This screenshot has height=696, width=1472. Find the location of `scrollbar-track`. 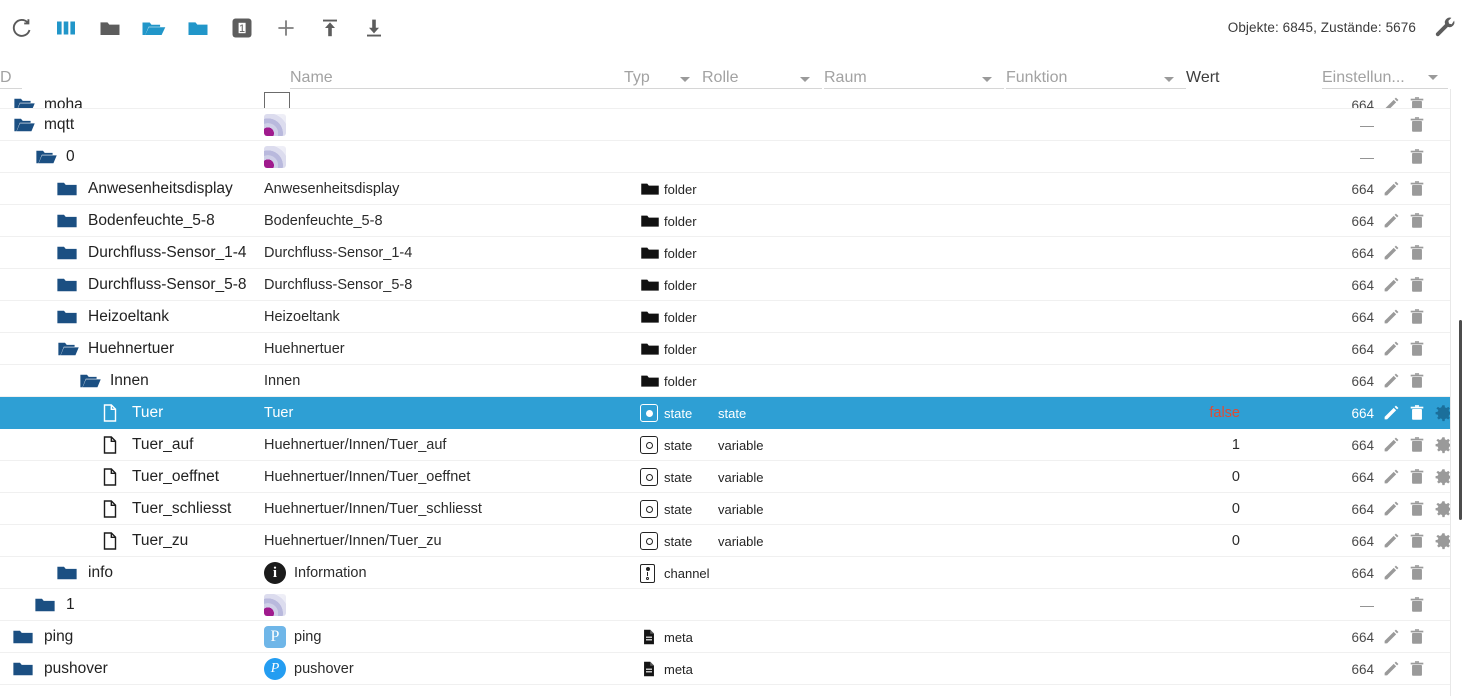

scrollbar-track is located at coordinates (1461, 392).